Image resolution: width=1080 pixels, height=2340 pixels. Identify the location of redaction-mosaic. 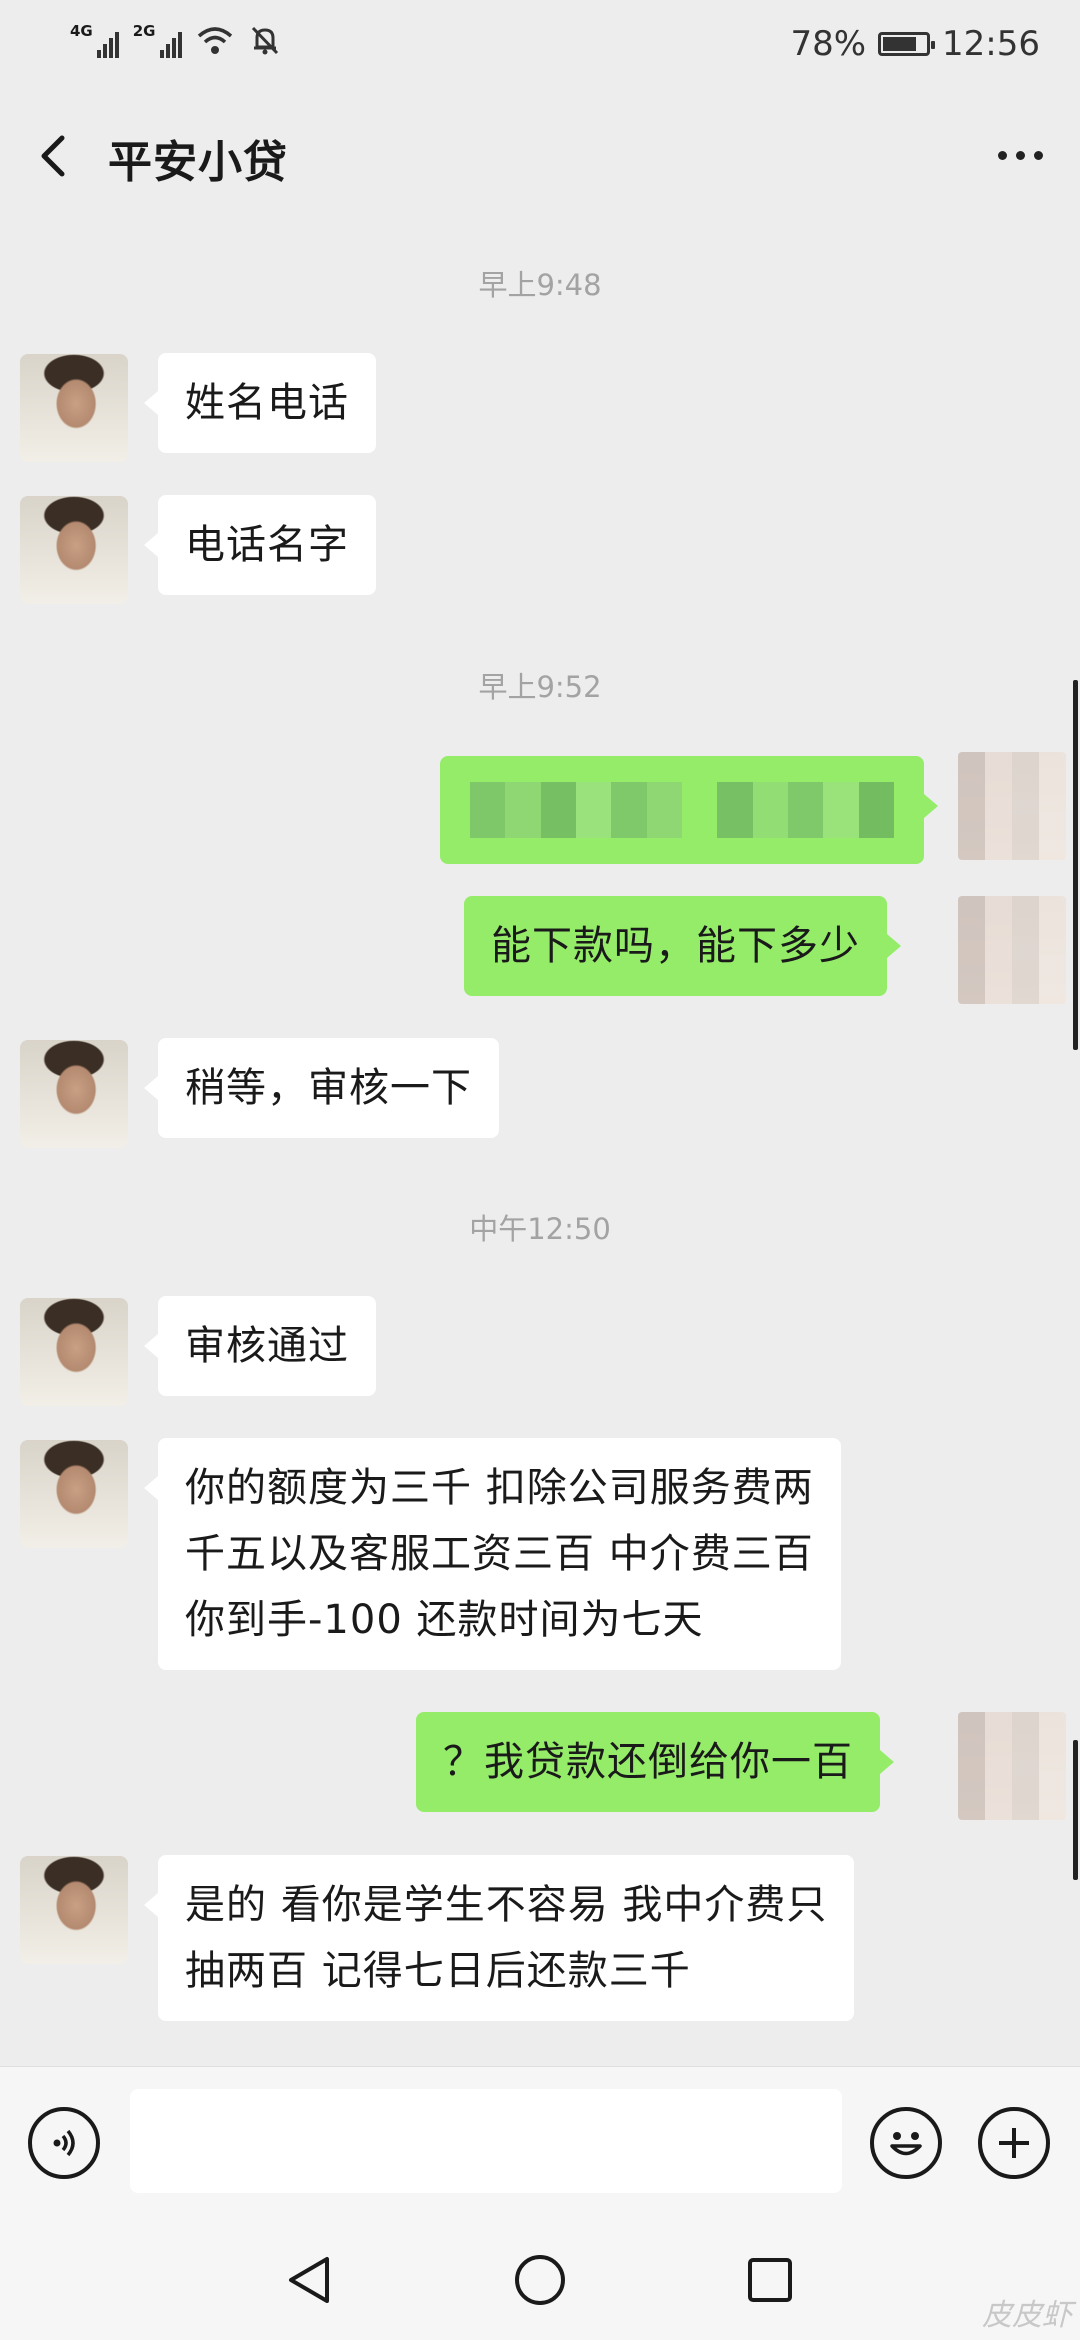
(682, 810).